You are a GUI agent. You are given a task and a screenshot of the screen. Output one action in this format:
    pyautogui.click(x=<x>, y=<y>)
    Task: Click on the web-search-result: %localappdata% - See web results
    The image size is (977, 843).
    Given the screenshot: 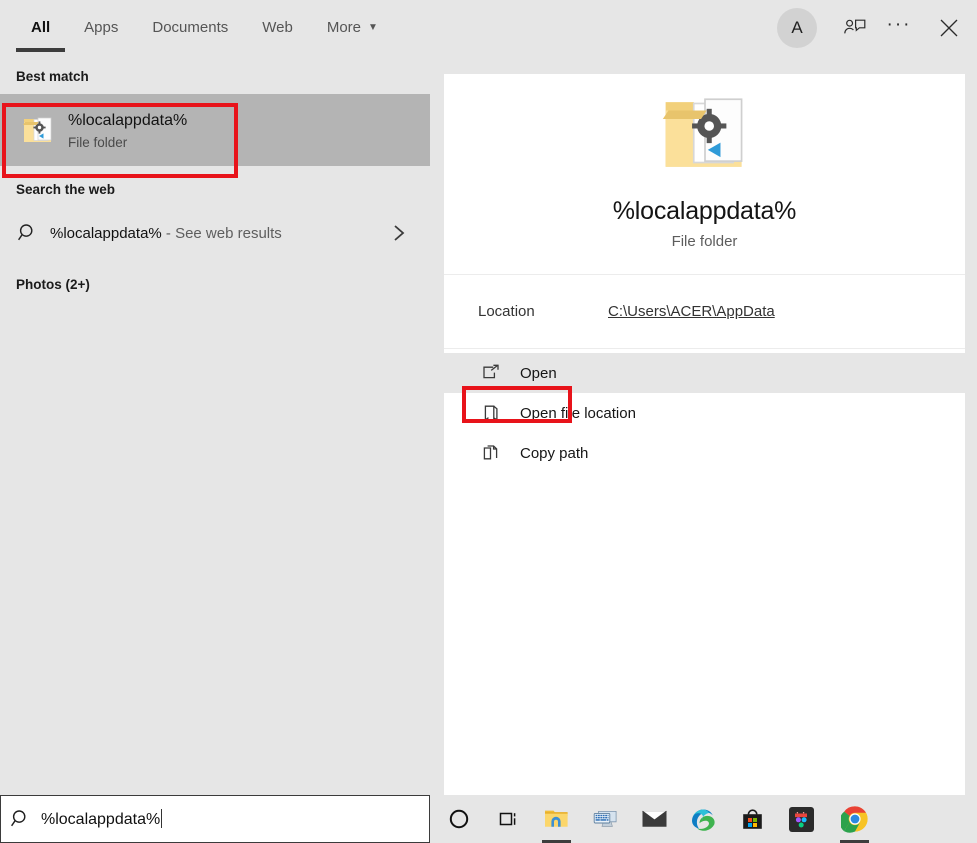 What is the action you would take?
    pyautogui.click(x=215, y=233)
    